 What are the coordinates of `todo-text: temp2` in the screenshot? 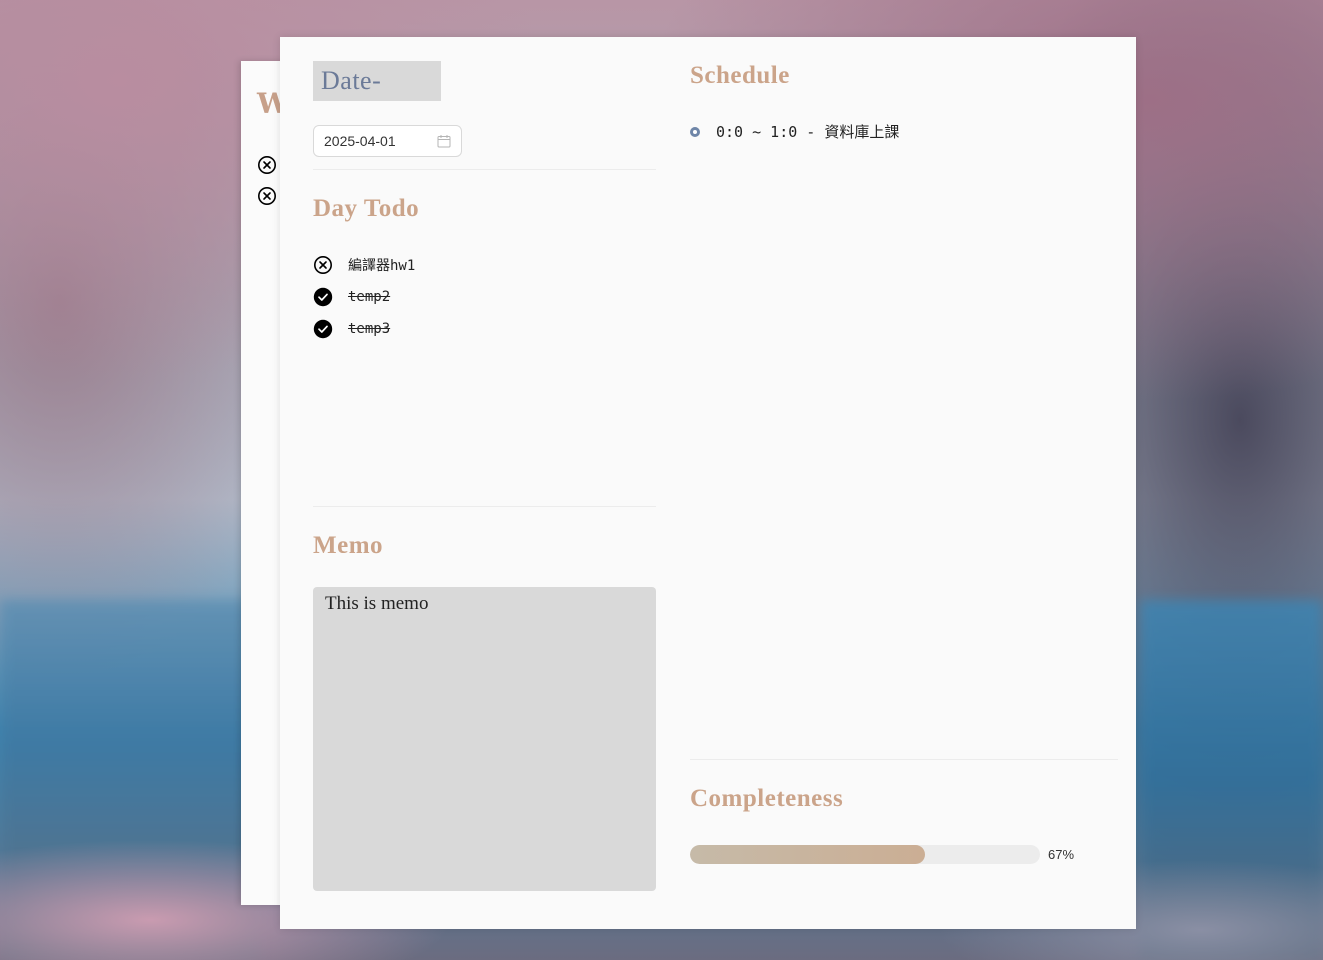 It's located at (369, 297).